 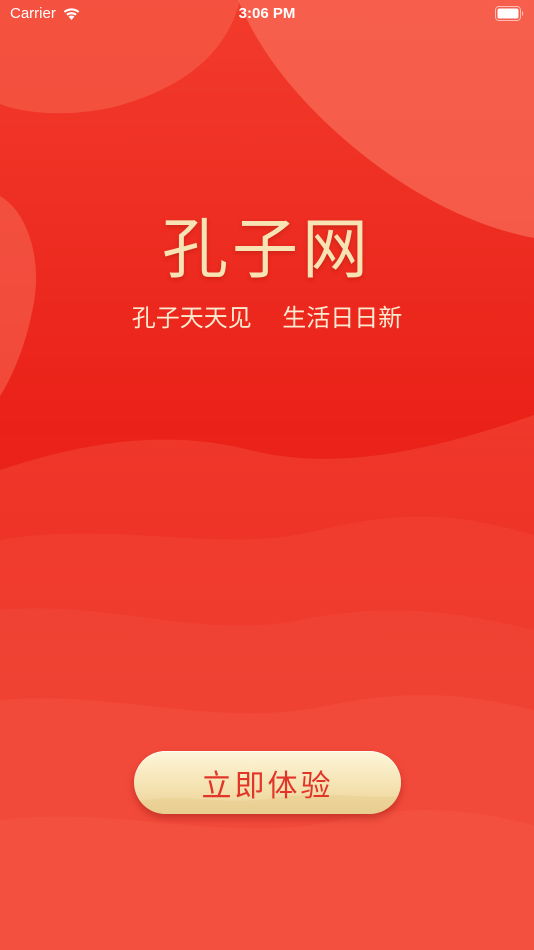 I want to click on status-time: 3:06 PM, so click(x=267, y=13).